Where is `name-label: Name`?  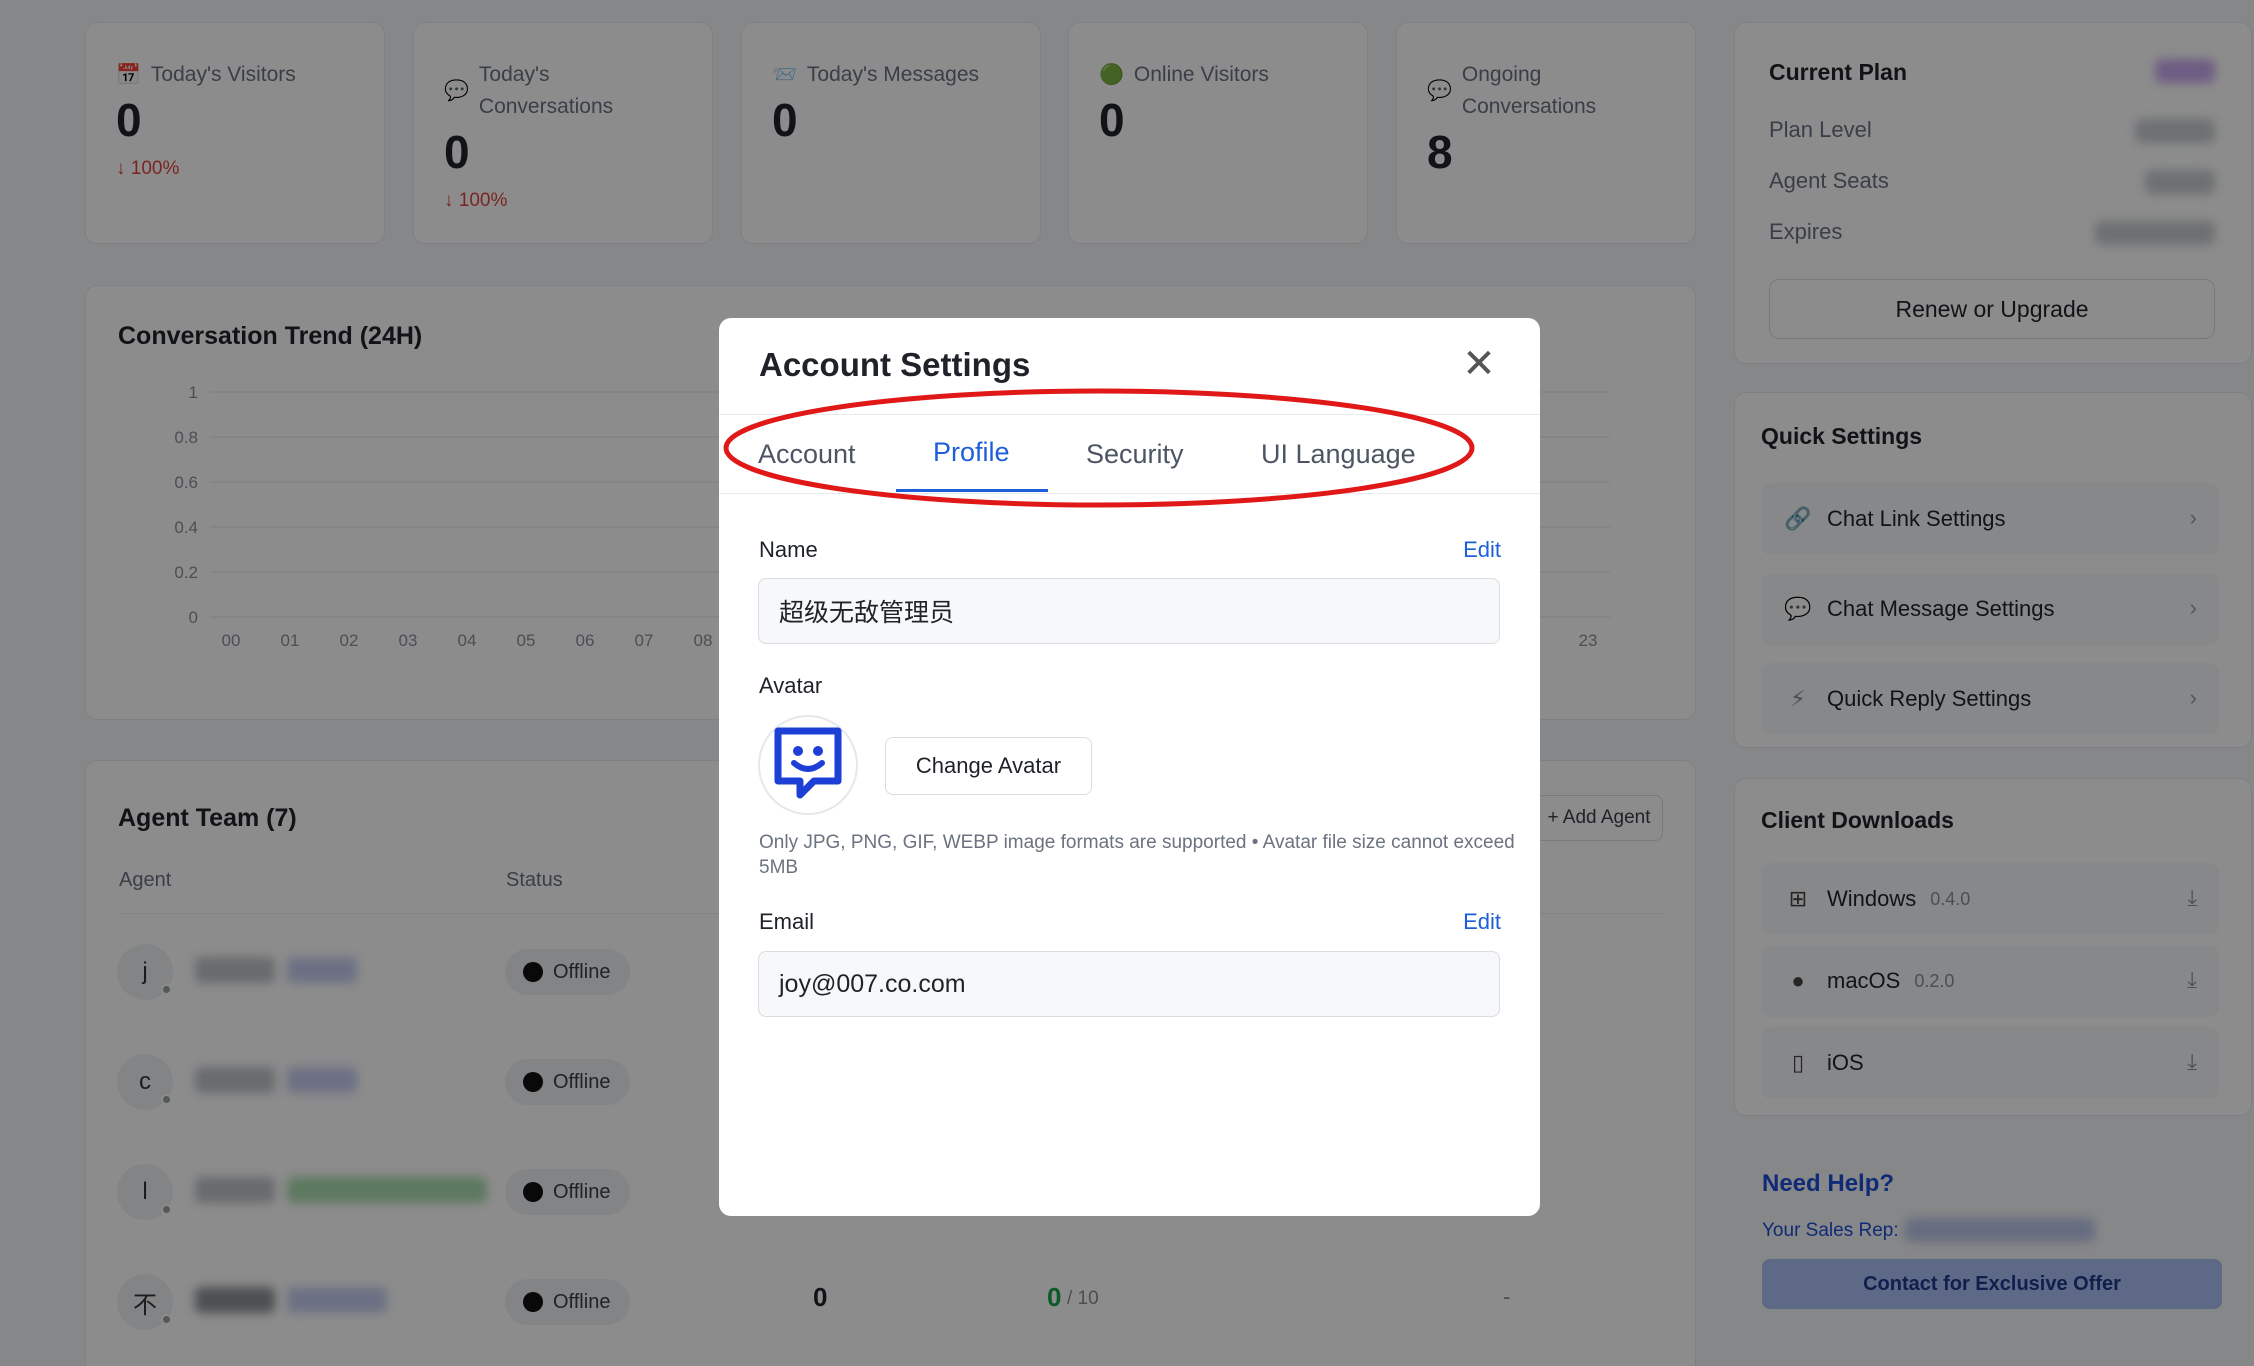 name-label: Name is located at coordinates (788, 549).